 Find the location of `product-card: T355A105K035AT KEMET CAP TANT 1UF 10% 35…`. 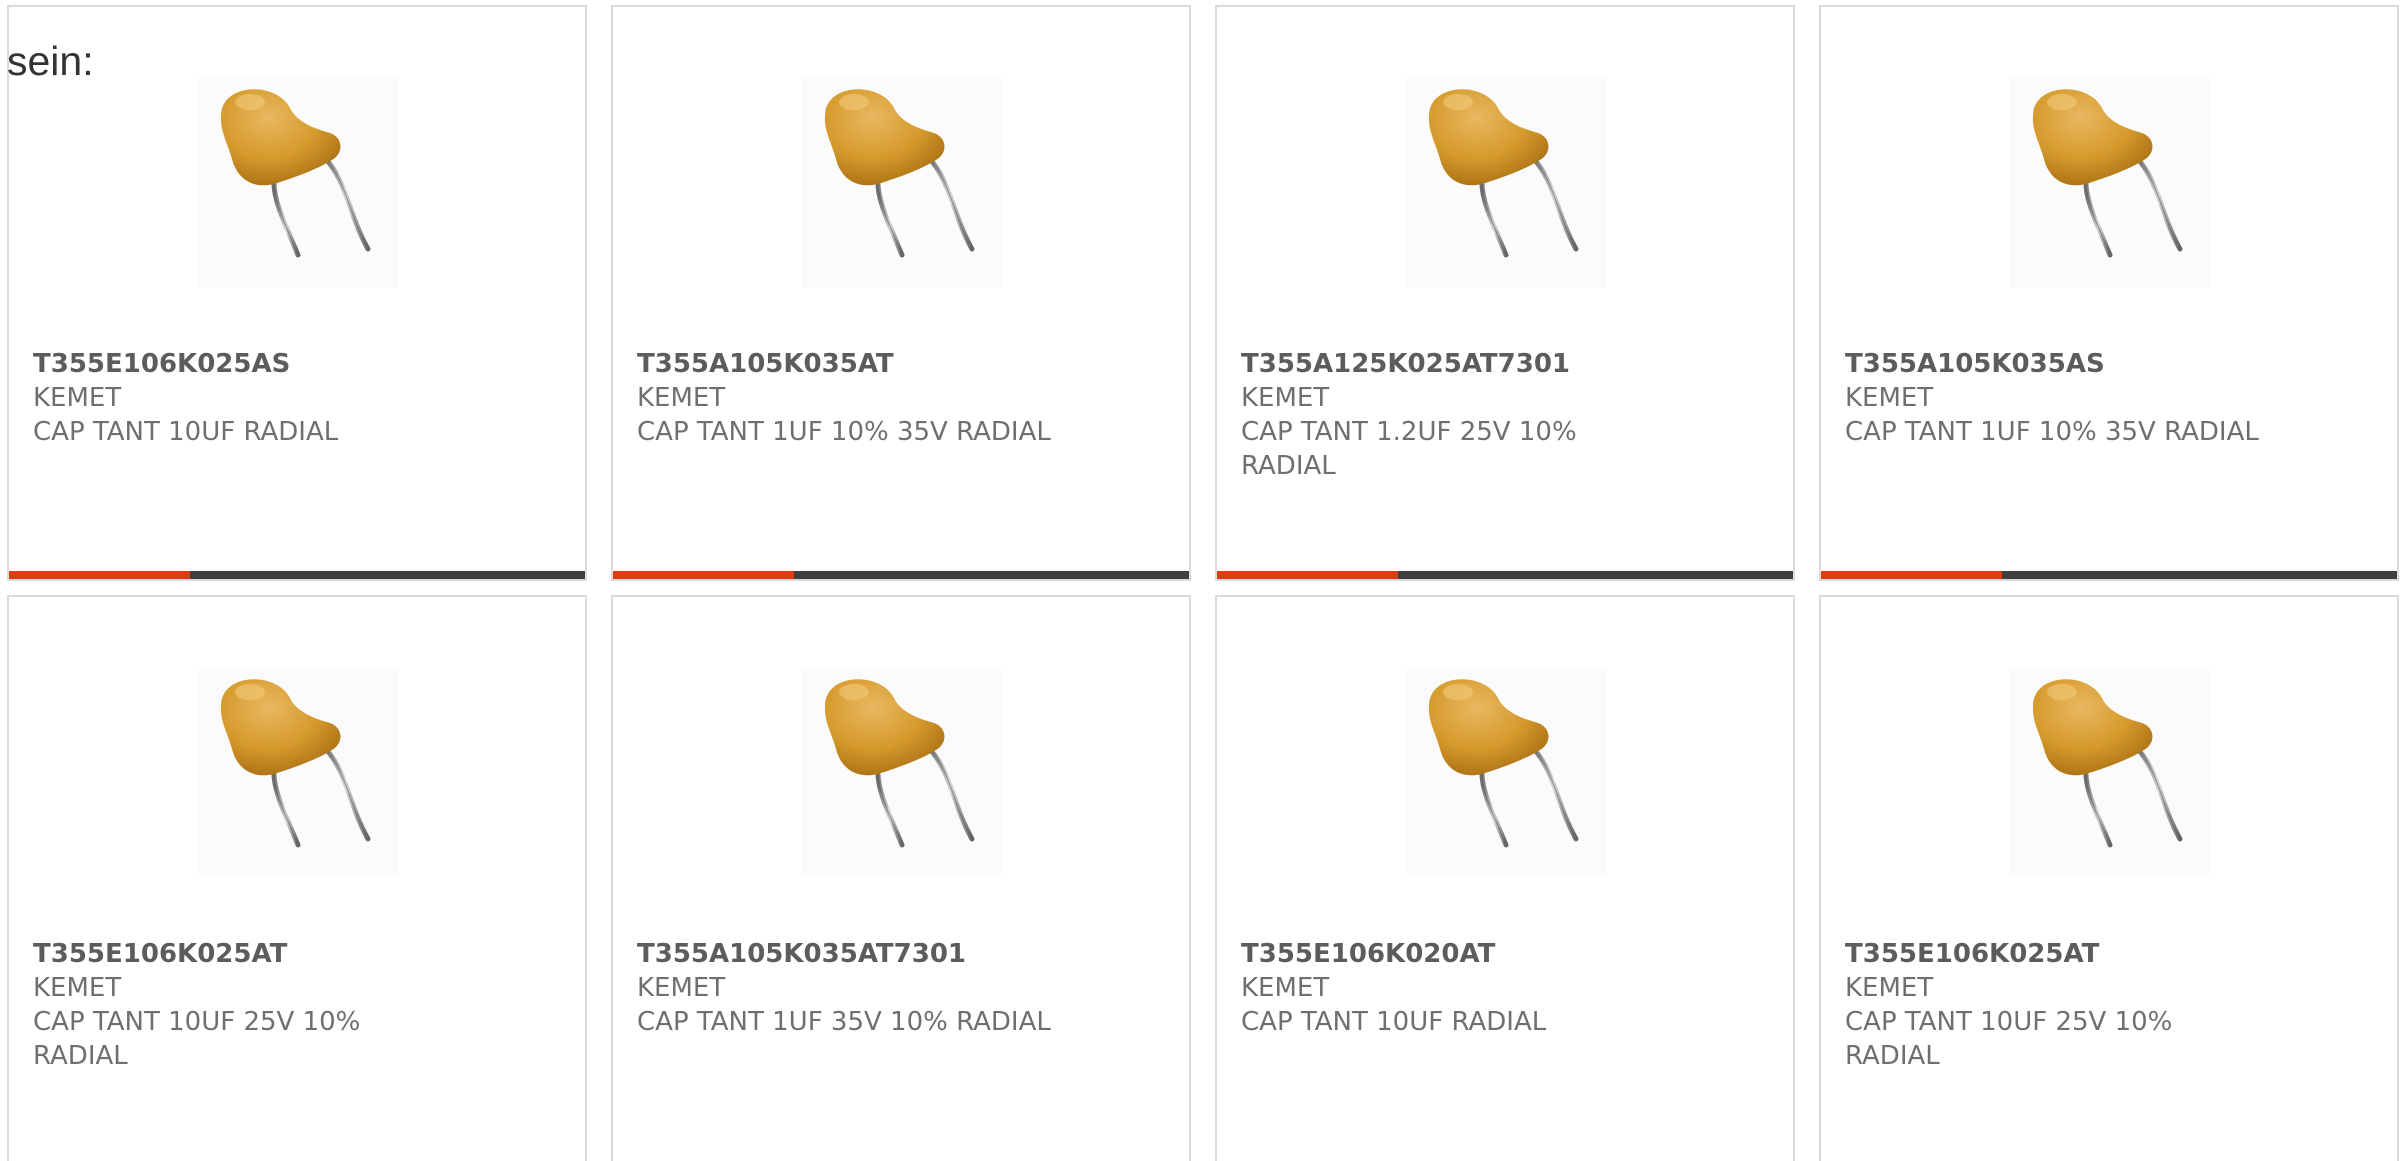

product-card: T355A105K035AT KEMET CAP TANT 1UF 10% 35… is located at coordinates (901, 293).